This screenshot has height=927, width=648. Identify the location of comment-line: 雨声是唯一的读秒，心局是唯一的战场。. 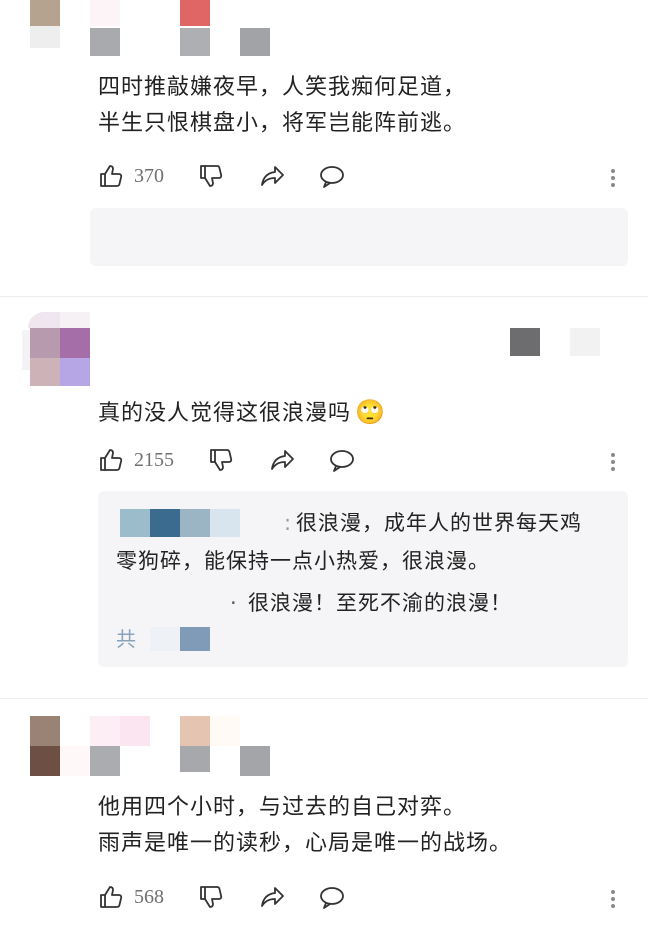
(305, 843).